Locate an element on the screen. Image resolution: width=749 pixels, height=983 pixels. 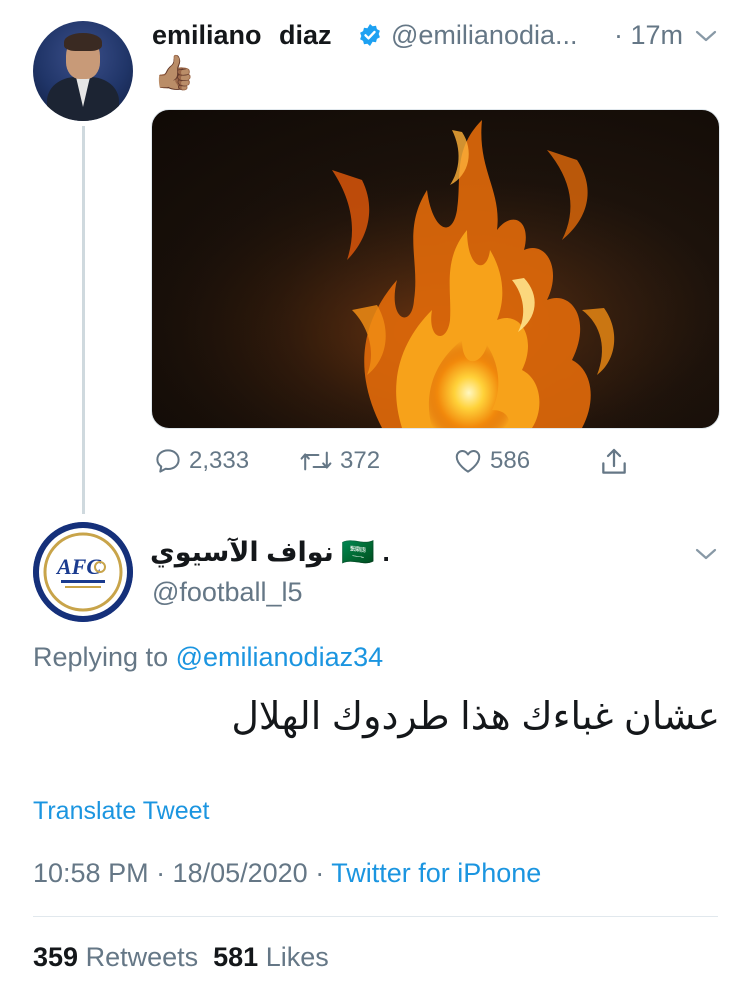
author-name: emiliano diaz is located at coordinates (242, 35).